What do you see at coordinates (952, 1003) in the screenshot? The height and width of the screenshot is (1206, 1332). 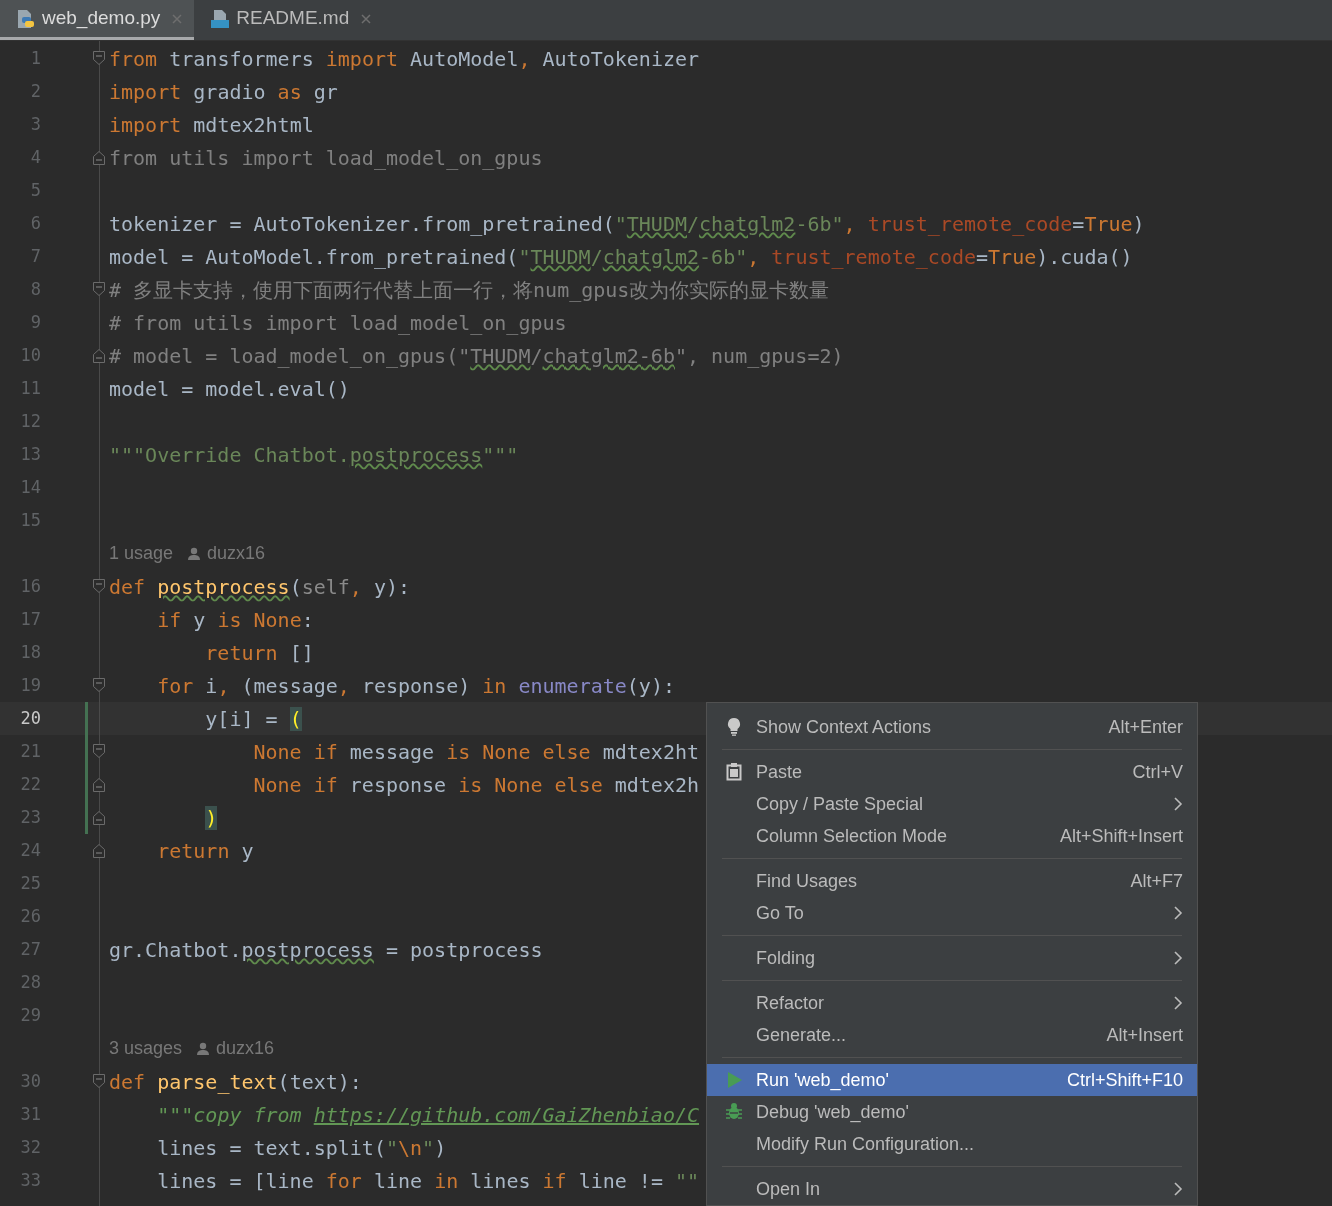 I see `menu-item: Refactor` at bounding box center [952, 1003].